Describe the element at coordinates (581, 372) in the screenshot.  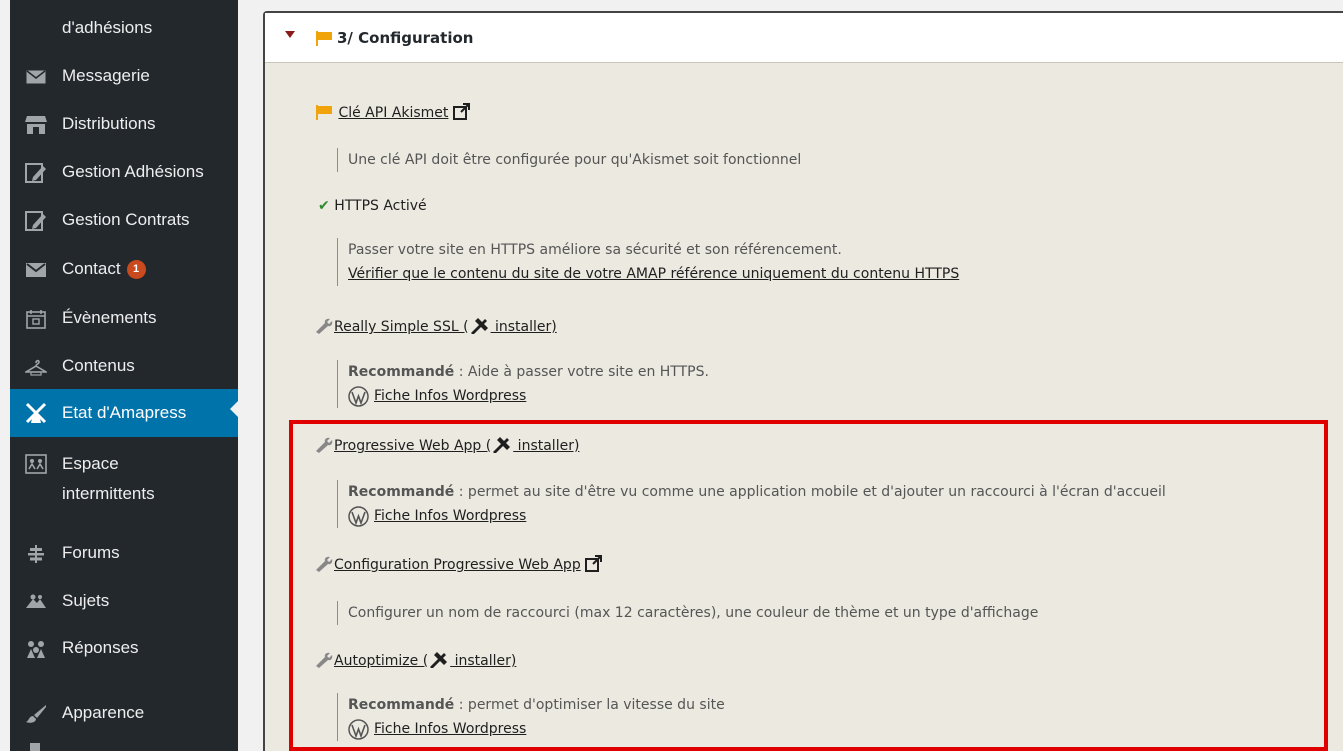
I see `recommended-text: : Aide à passer votre site en HTTPS.` at that location.